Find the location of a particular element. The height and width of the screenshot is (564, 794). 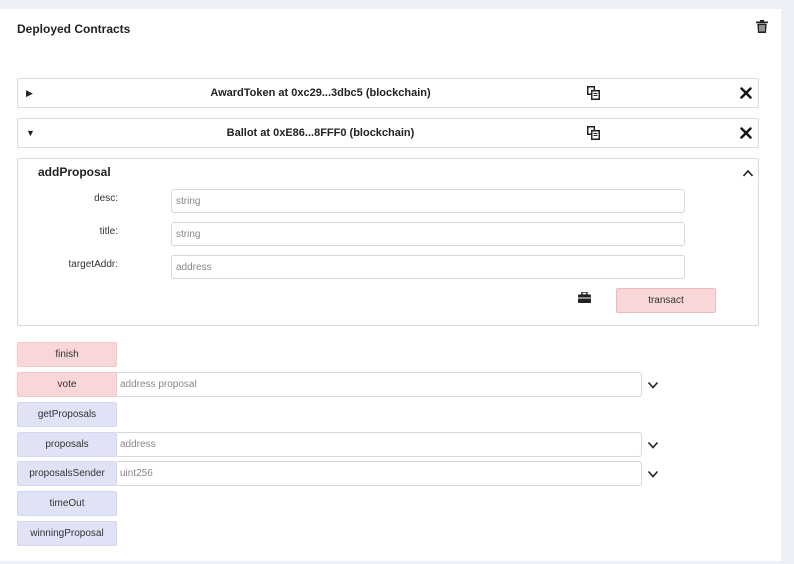

trash-icon is located at coordinates (762, 26).